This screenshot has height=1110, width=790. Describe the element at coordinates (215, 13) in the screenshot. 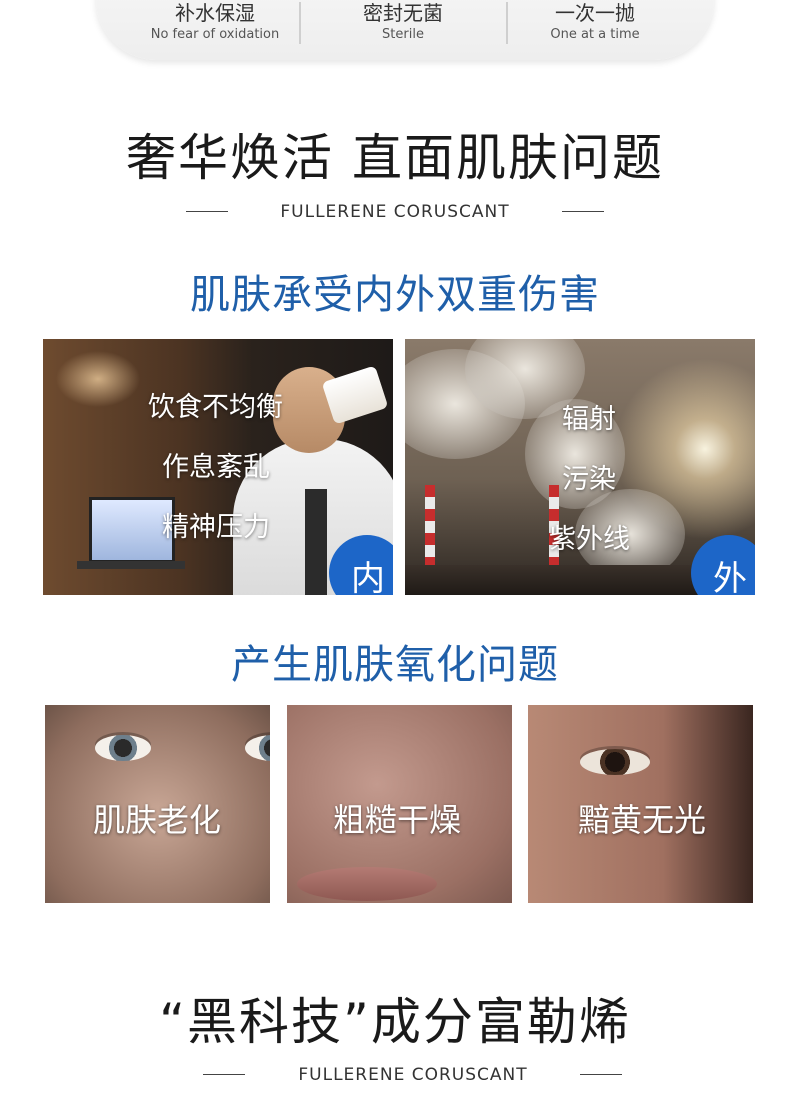

I see `feature-cn: 补水保湿` at that location.